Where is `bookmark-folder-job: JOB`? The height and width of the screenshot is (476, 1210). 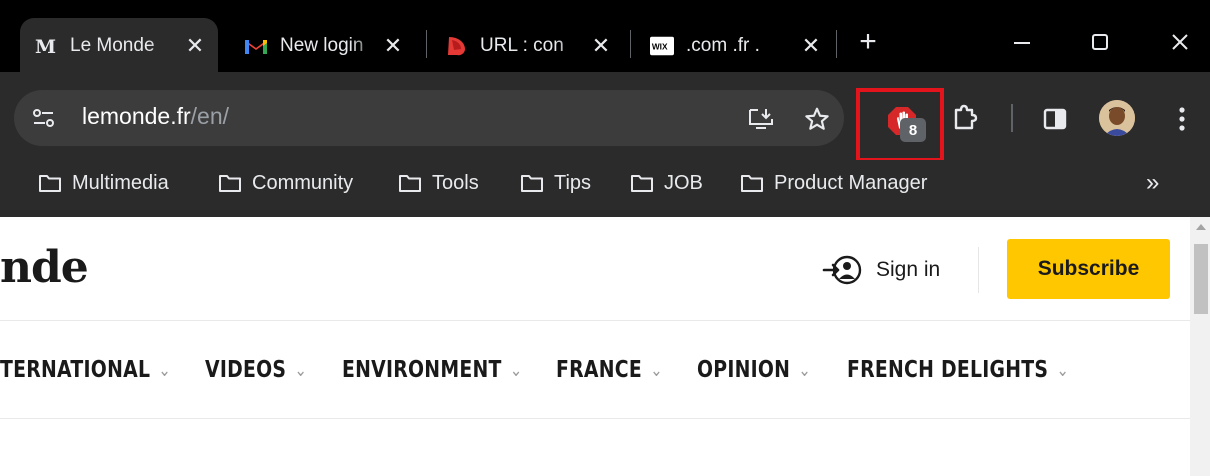 bookmark-folder-job: JOB is located at coordinates (666, 183).